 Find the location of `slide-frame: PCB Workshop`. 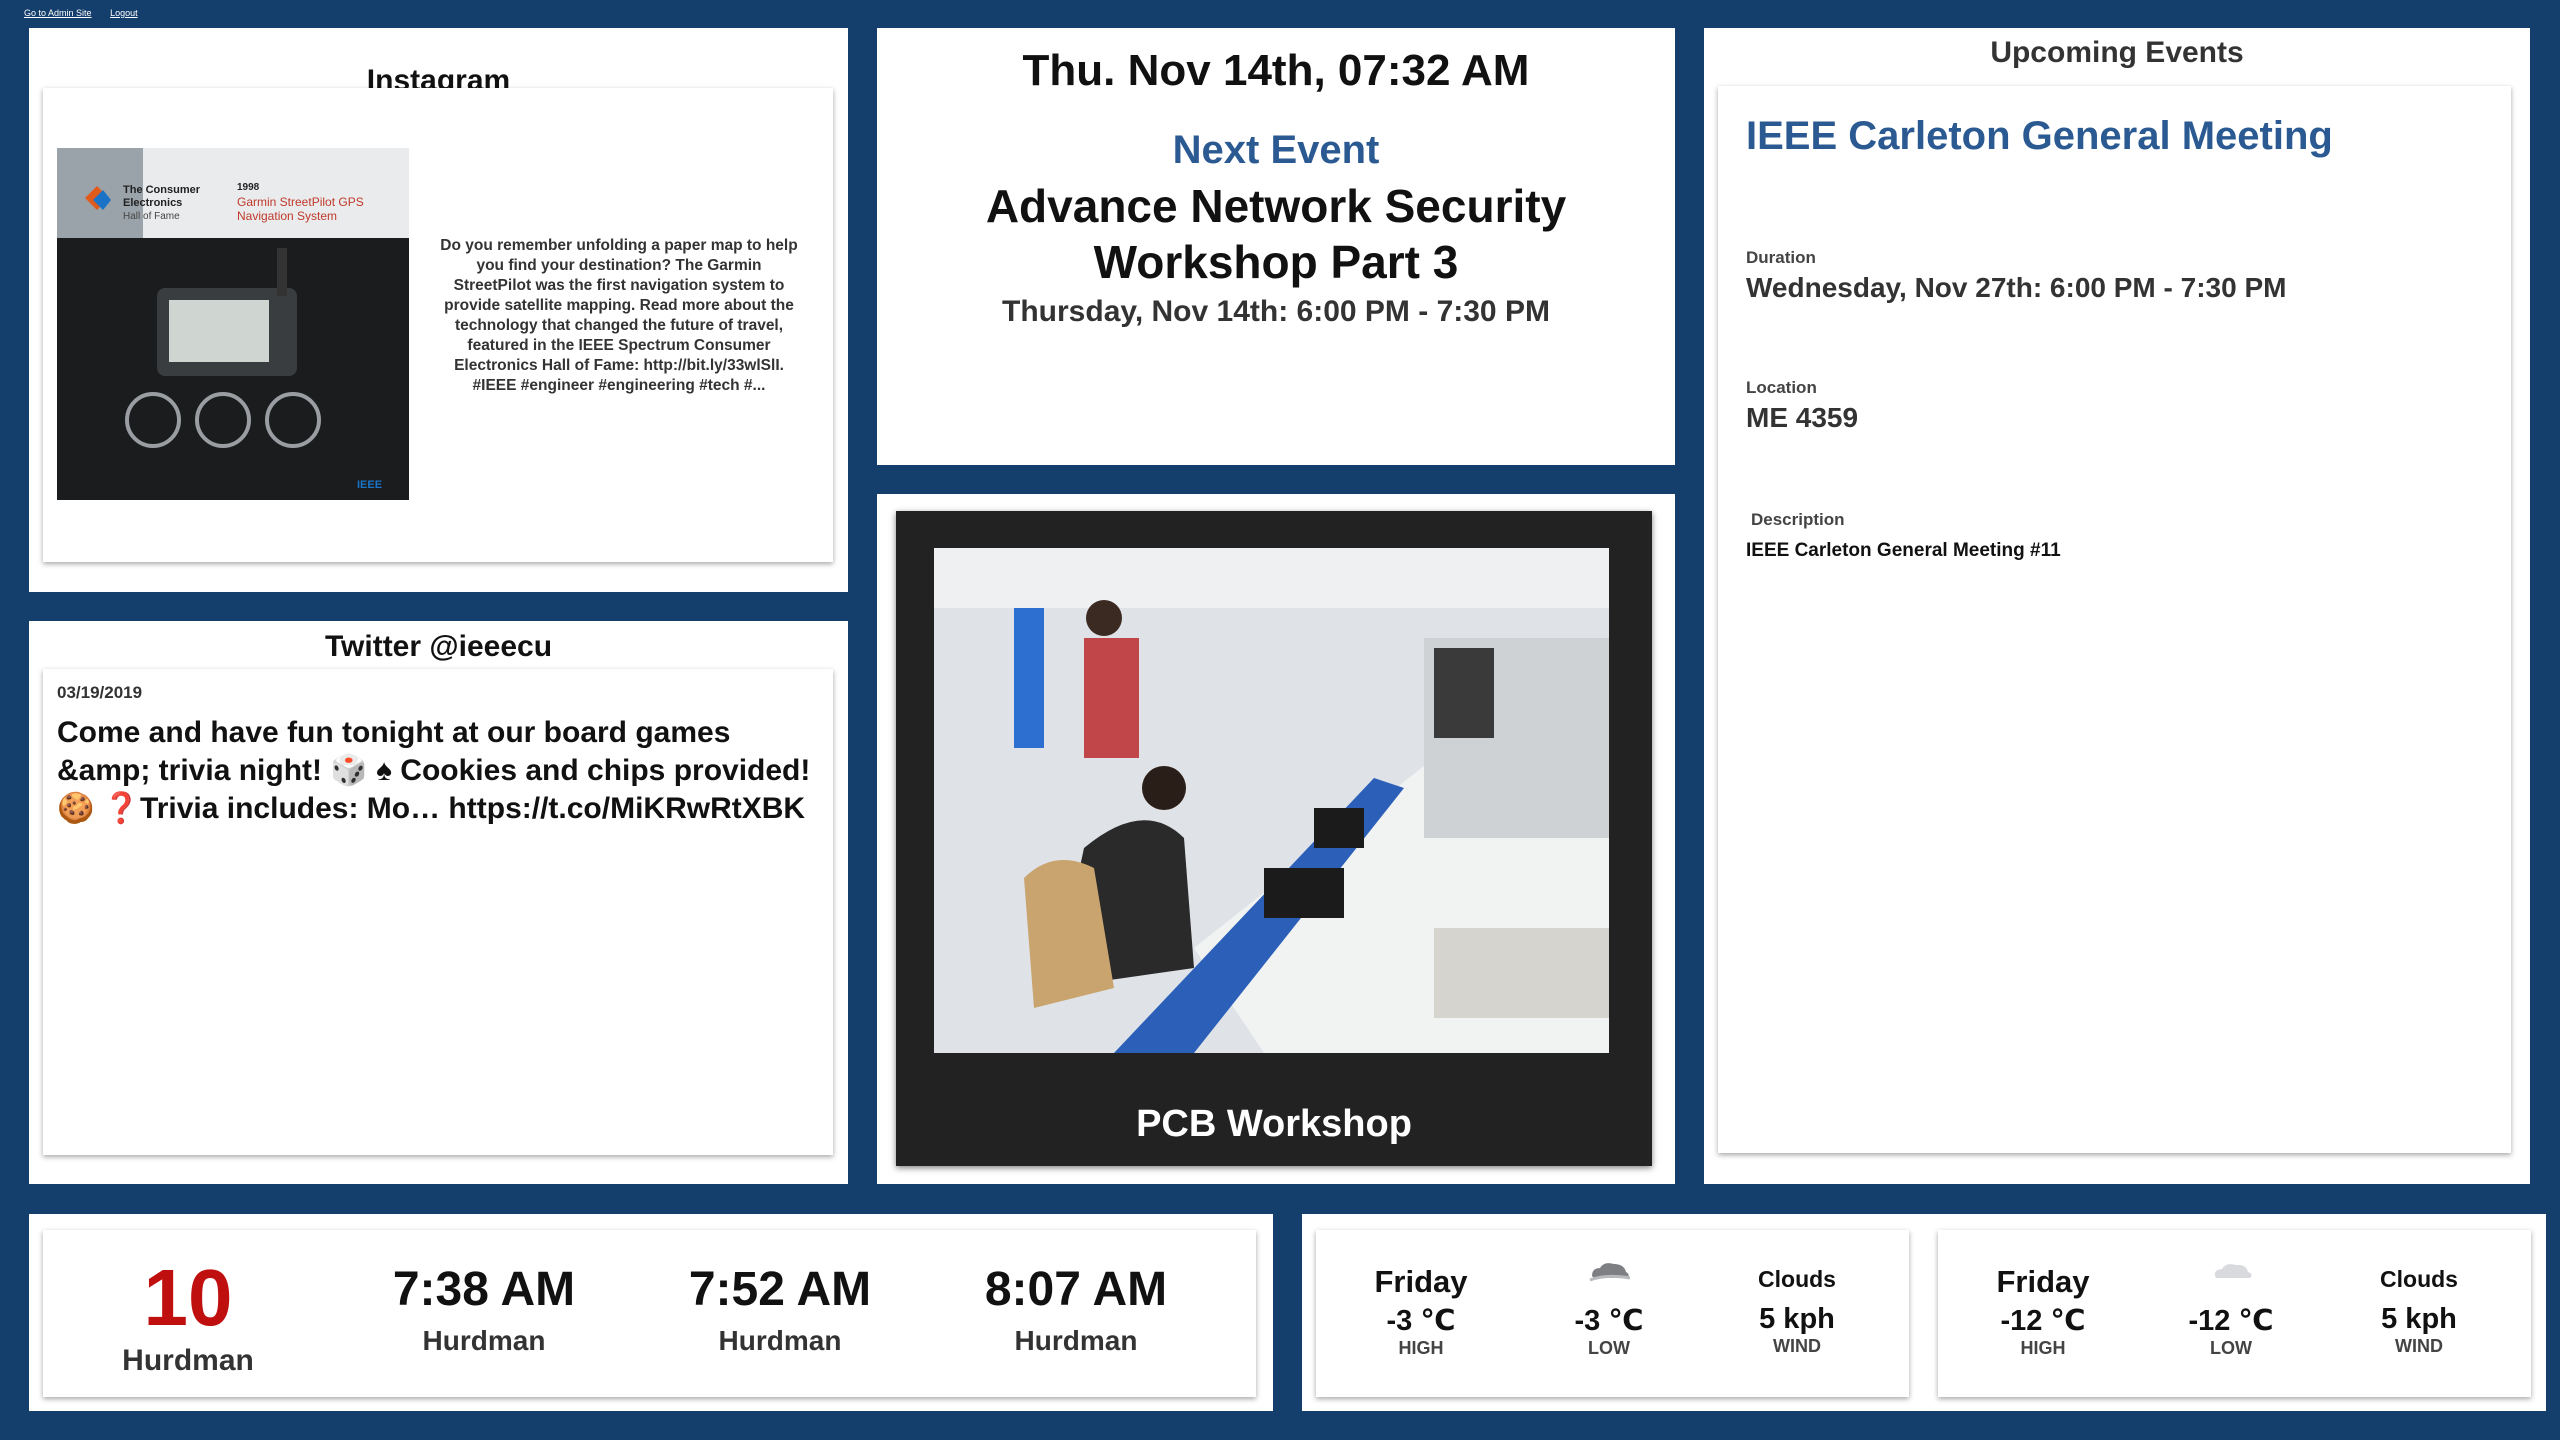

slide-frame: PCB Workshop is located at coordinates (1274, 838).